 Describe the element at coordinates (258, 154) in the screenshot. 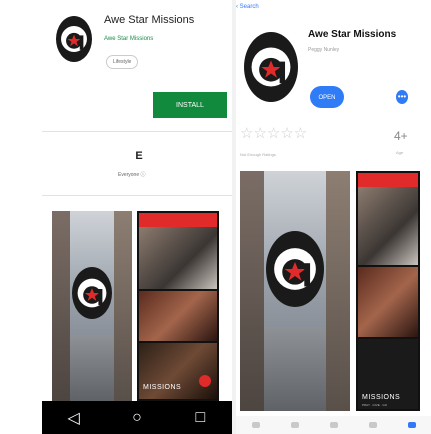

I see `ratings-note: Not Enough Ratings` at that location.